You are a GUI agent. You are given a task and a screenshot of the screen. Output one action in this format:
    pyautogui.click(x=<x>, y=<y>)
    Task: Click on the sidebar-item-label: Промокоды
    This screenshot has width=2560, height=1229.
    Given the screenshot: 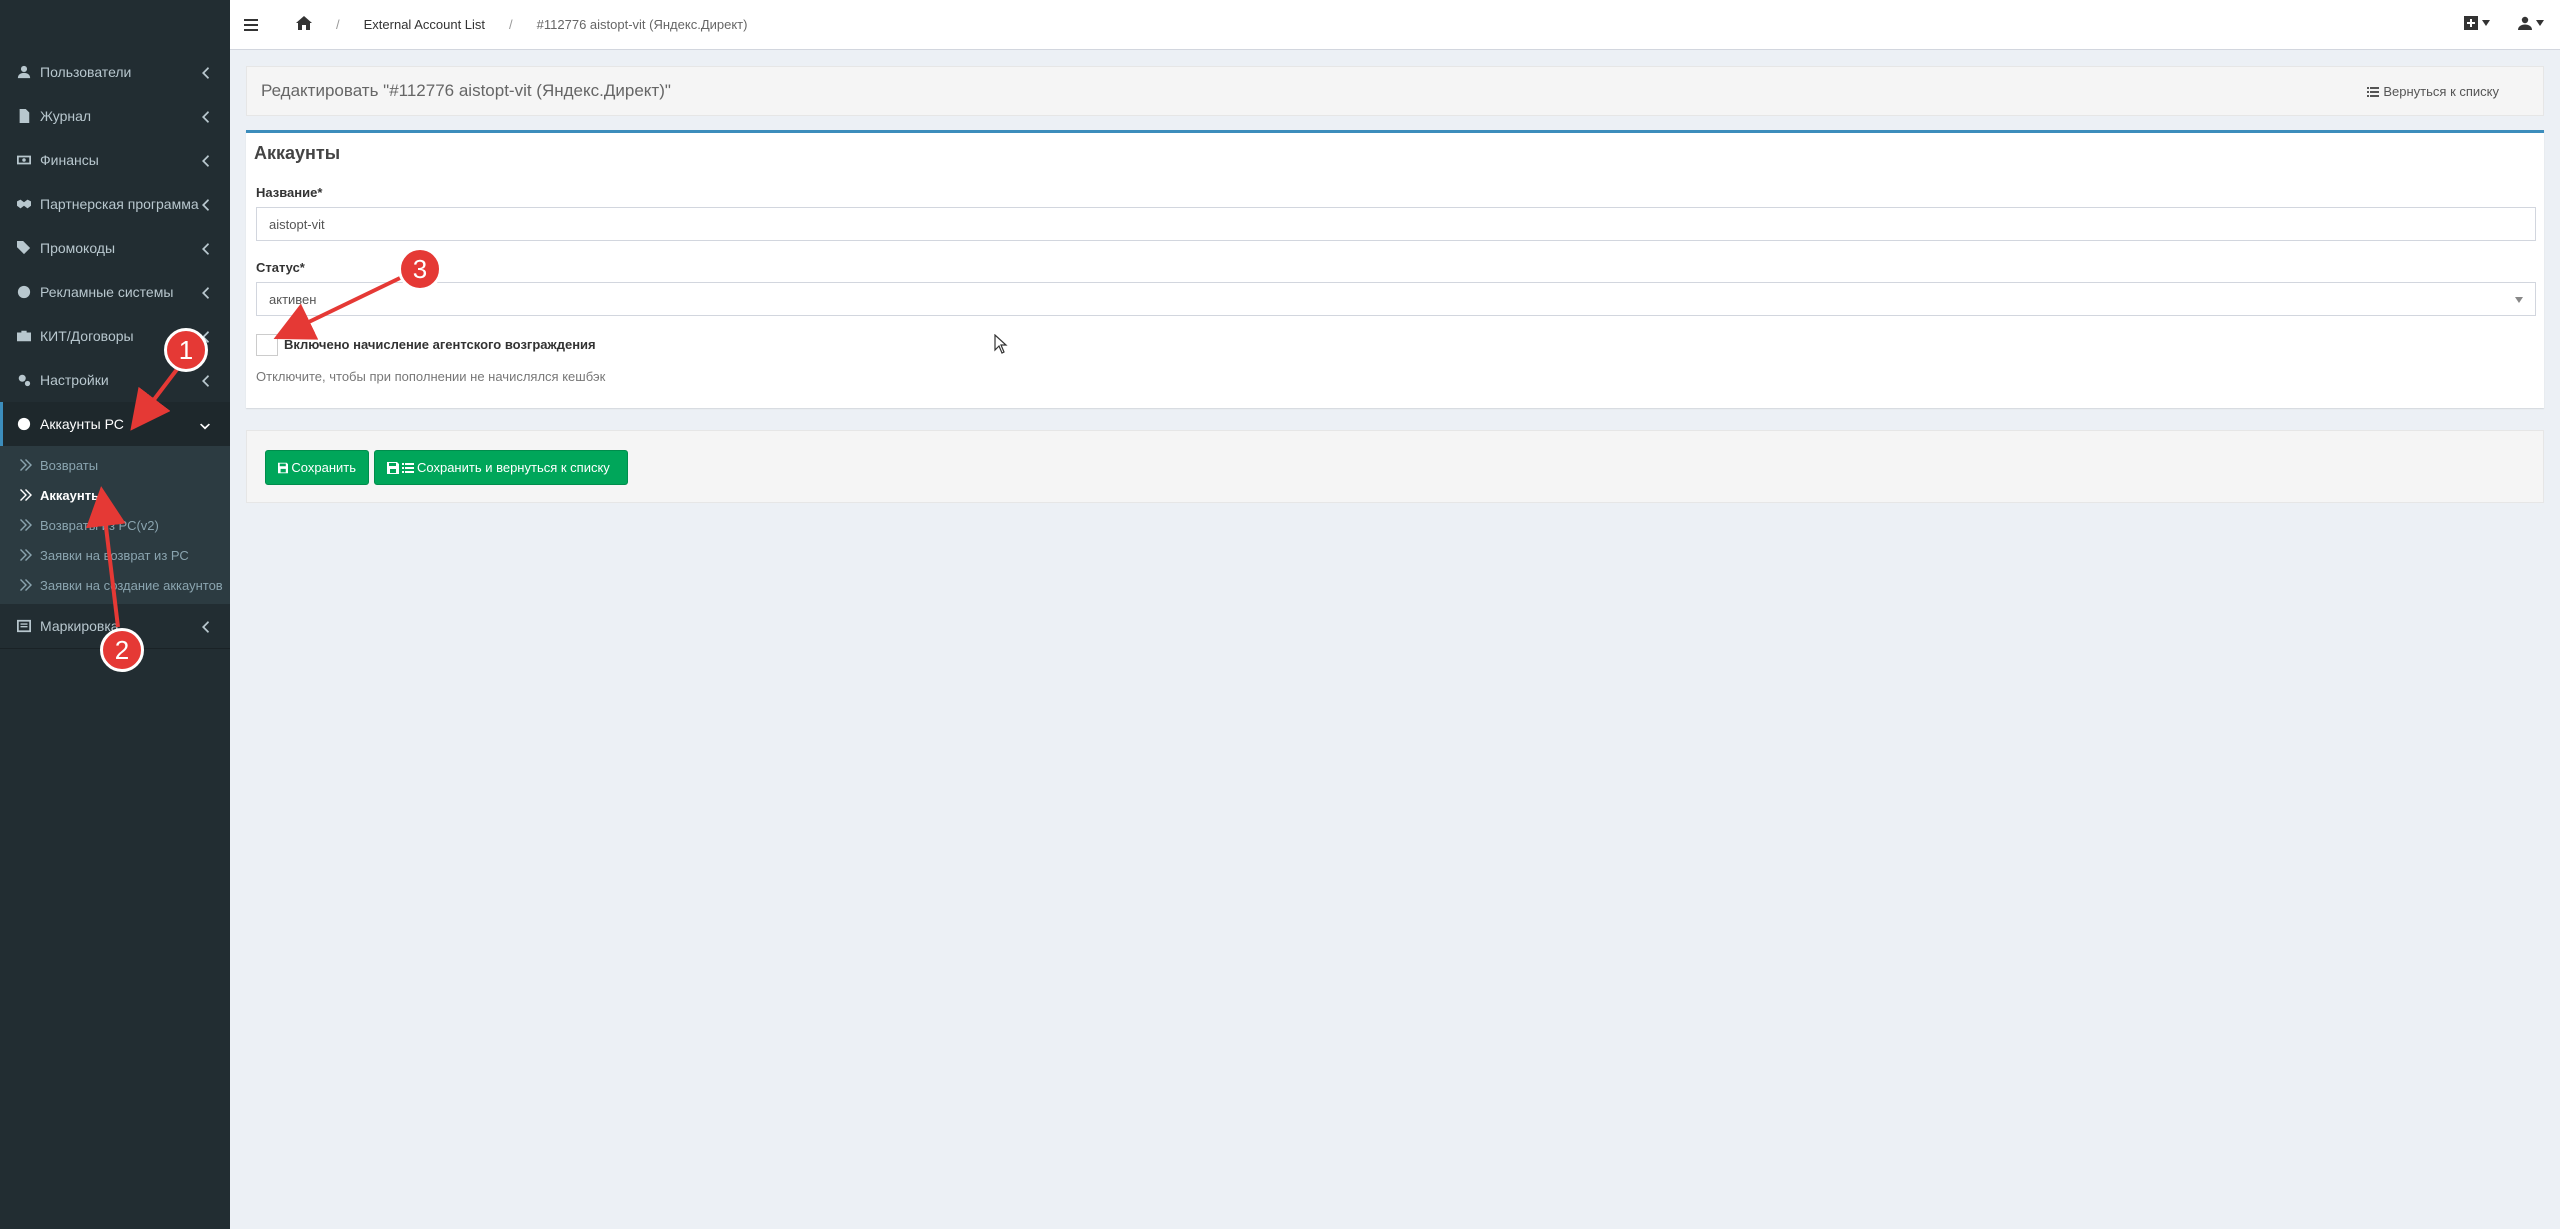 What is the action you would take?
    pyautogui.click(x=78, y=248)
    